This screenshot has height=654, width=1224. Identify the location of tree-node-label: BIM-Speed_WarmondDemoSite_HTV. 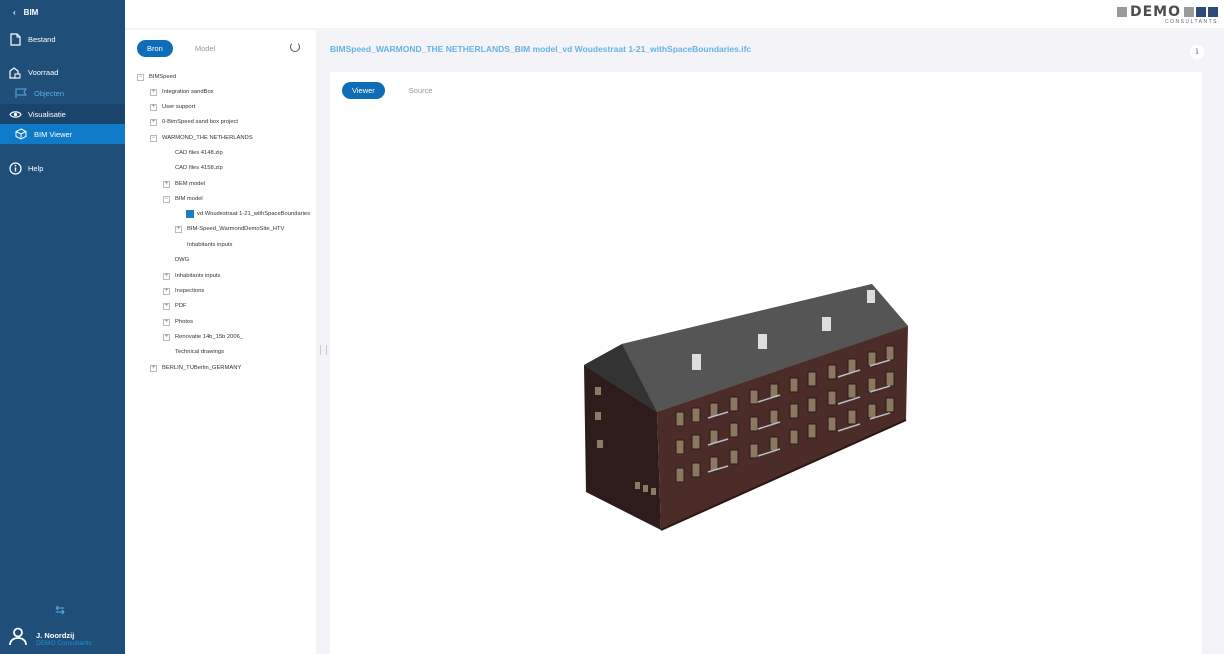
(236, 229).